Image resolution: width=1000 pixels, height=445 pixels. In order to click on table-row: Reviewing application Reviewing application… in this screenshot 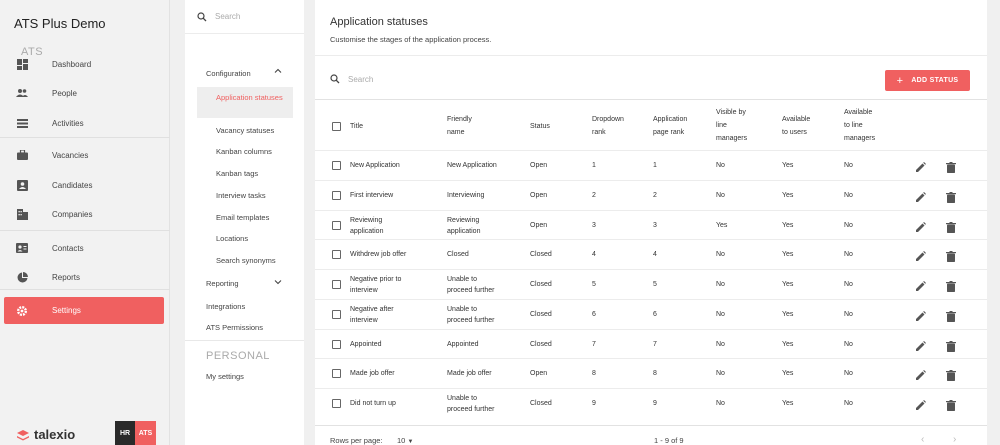, I will do `click(651, 224)`.